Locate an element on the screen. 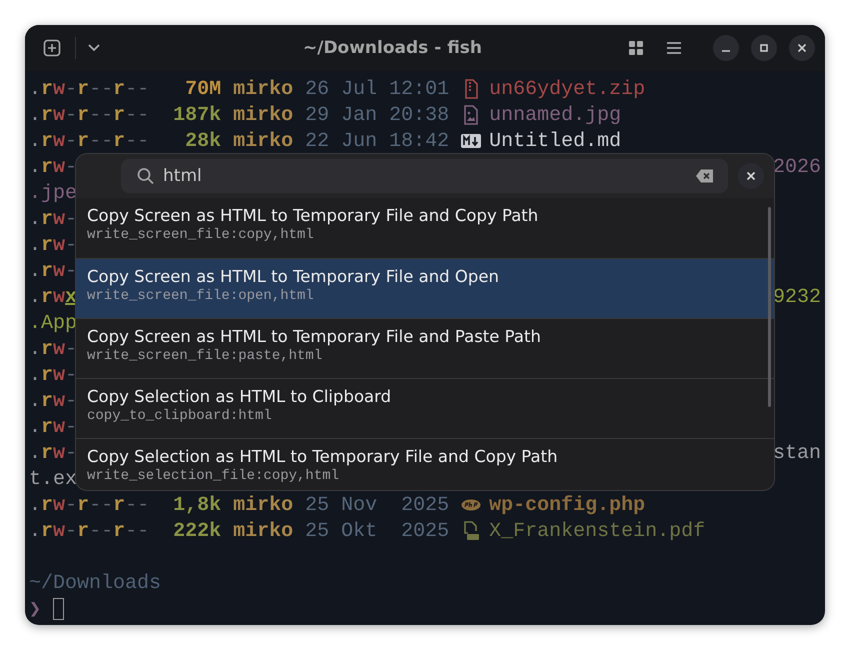  file-date: 26 Jul 12:01 is located at coordinates (377, 89).